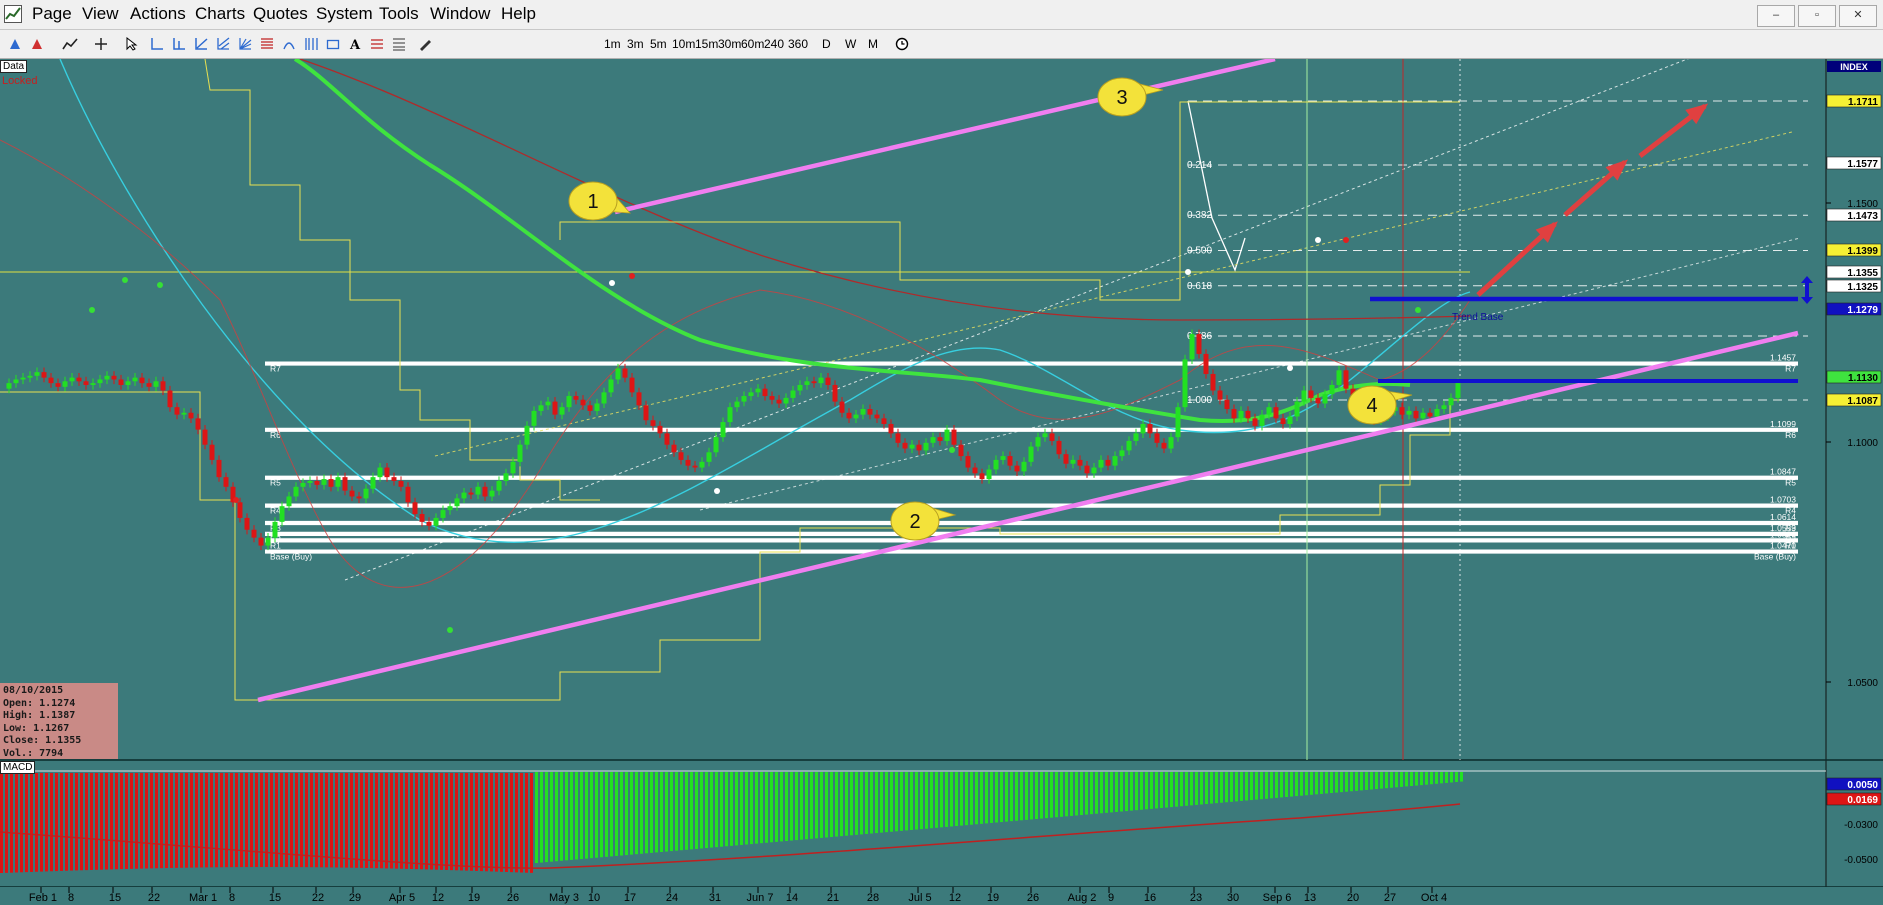 This screenshot has height=905, width=1883. What do you see at coordinates (13, 14) in the screenshot?
I see `app-chart-icon` at bounding box center [13, 14].